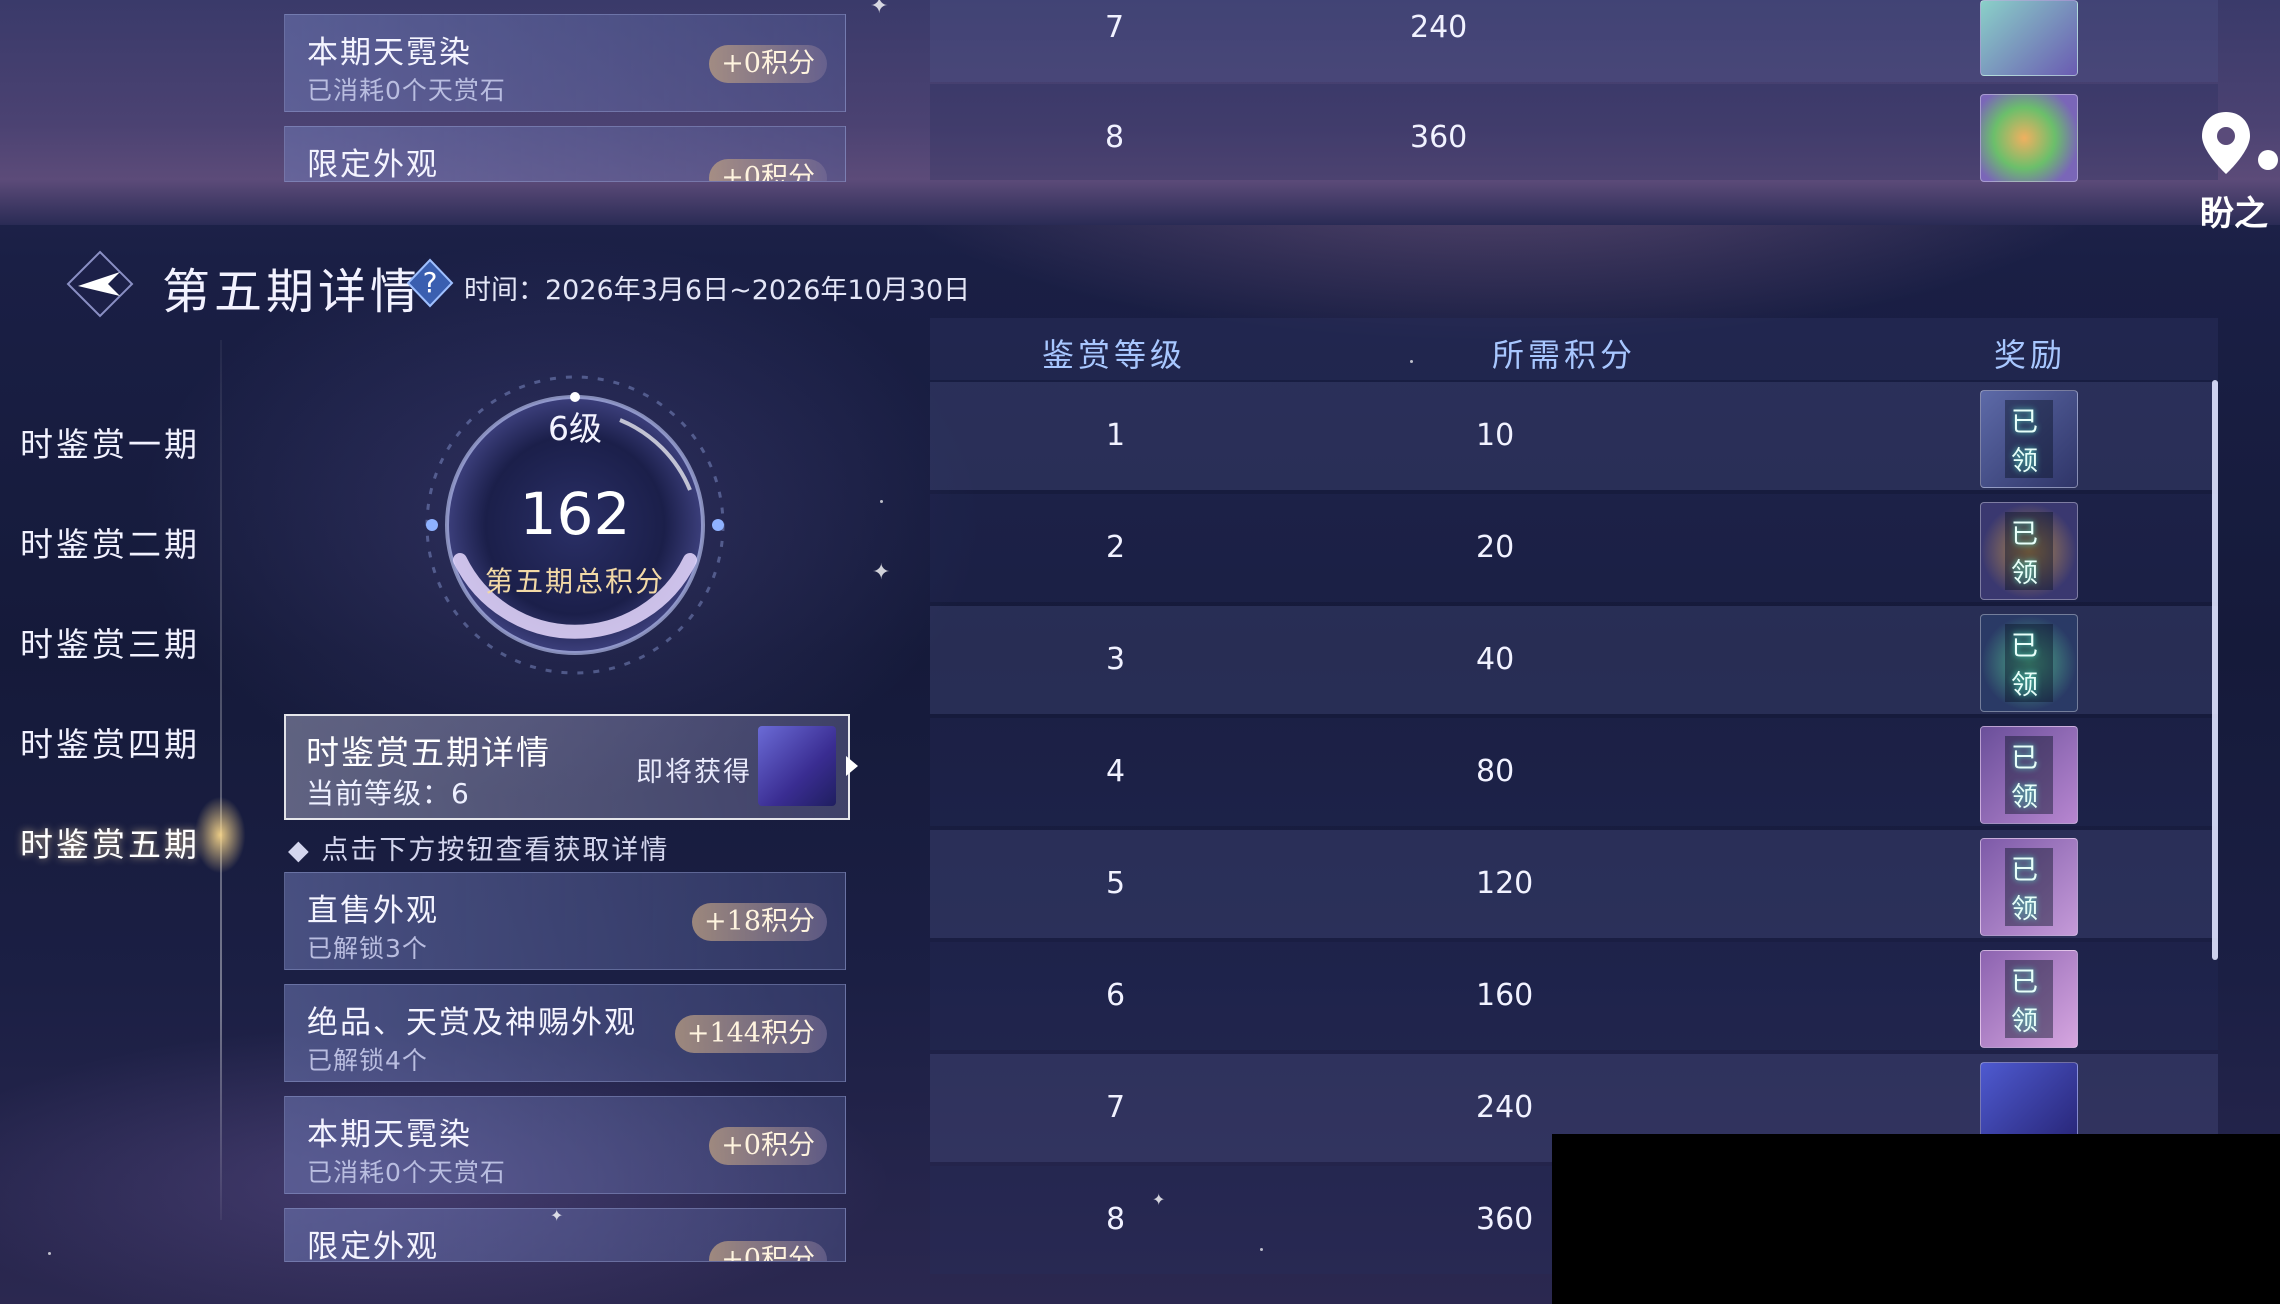  Describe the element at coordinates (1495, 547) in the screenshot. I see `points-cell: 20` at that location.